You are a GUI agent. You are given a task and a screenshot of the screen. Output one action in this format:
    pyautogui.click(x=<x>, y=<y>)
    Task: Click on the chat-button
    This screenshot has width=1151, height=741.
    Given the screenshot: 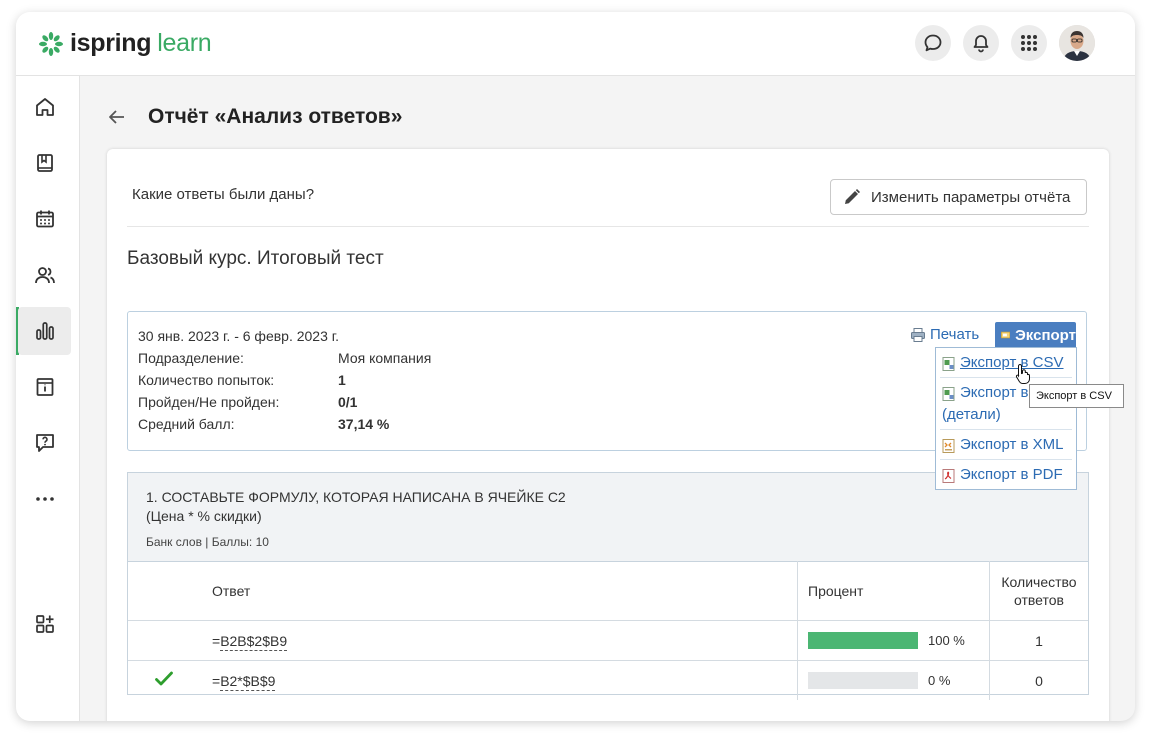 What is the action you would take?
    pyautogui.click(x=933, y=43)
    